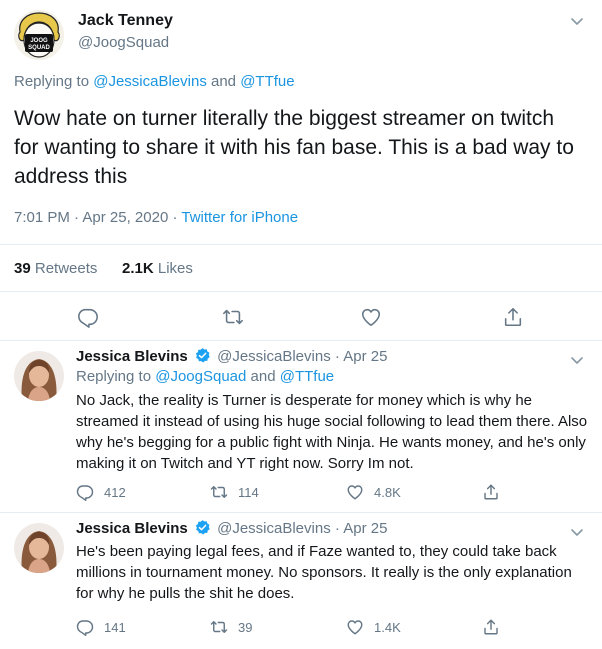  What do you see at coordinates (200, 376) in the screenshot?
I see `mention-link: @JoogSquad` at bounding box center [200, 376].